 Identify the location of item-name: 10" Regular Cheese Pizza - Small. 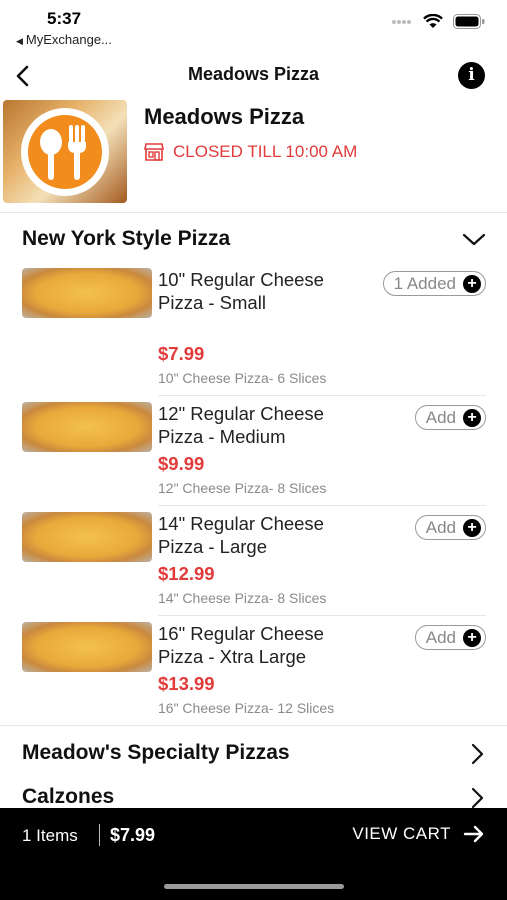
(241, 291).